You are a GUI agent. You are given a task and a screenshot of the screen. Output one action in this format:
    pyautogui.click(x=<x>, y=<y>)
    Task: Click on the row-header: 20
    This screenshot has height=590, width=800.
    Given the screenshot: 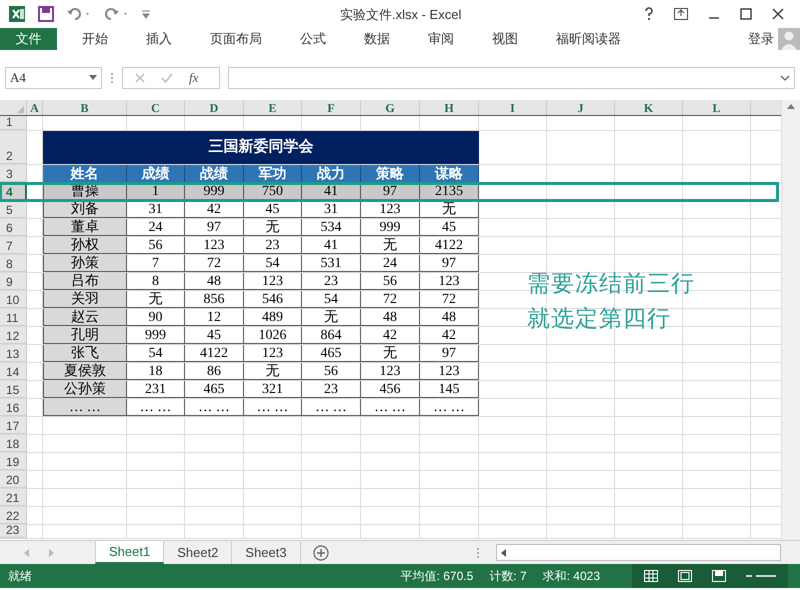 What is the action you would take?
    pyautogui.click(x=13, y=479)
    